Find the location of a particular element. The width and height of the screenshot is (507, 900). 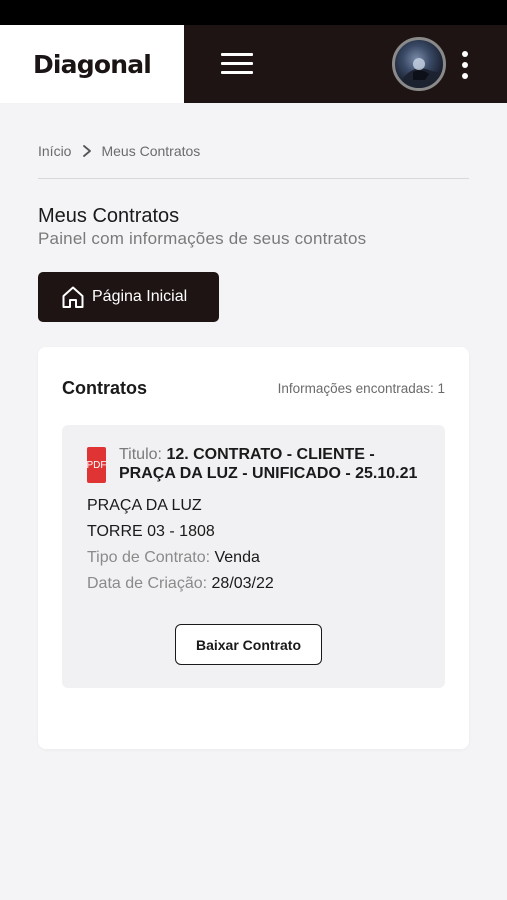

contract-date: Data de Criação: 28/03/22 is located at coordinates (180, 584).